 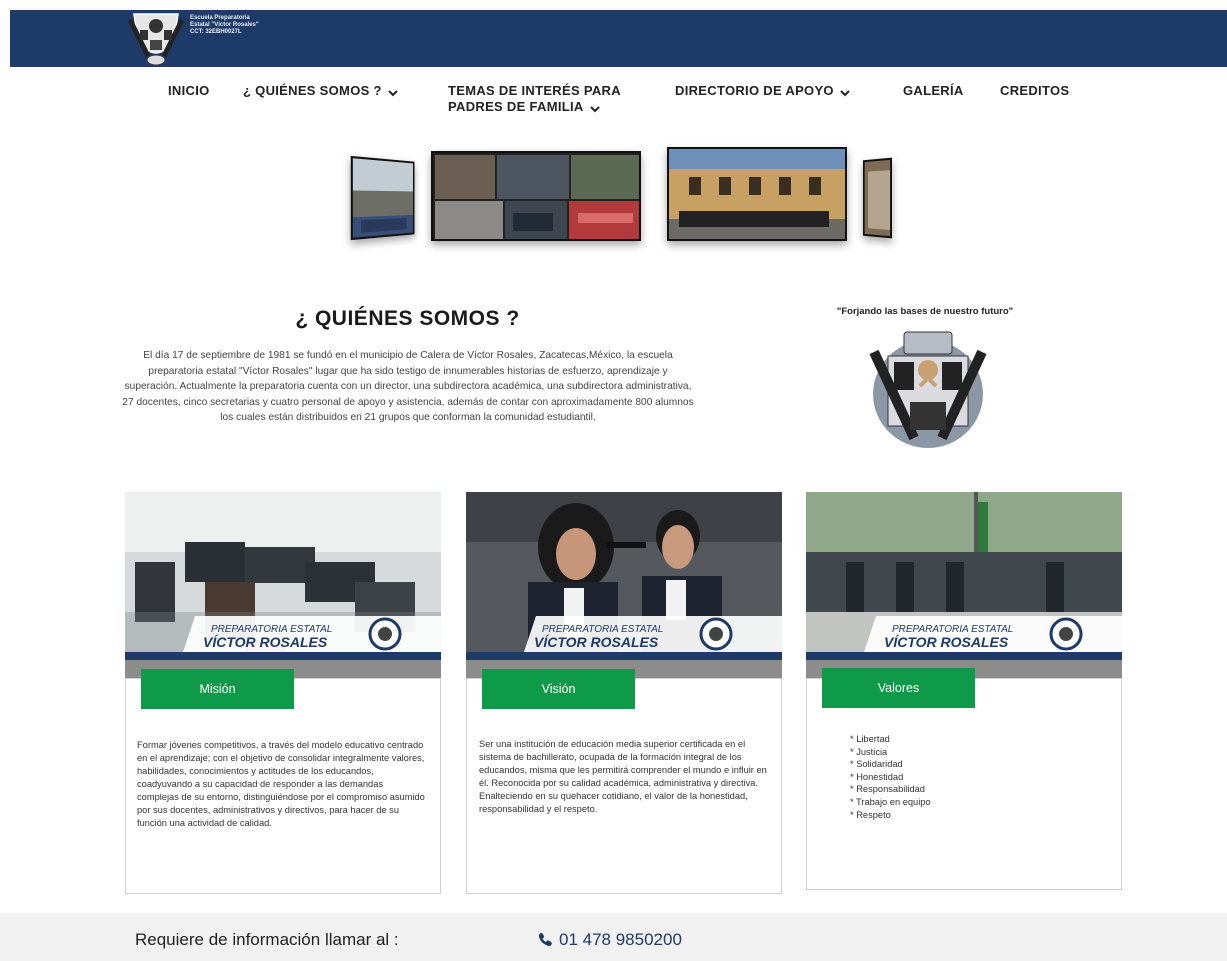 What do you see at coordinates (869, 751) in the screenshot?
I see `value-item: * Justicia` at bounding box center [869, 751].